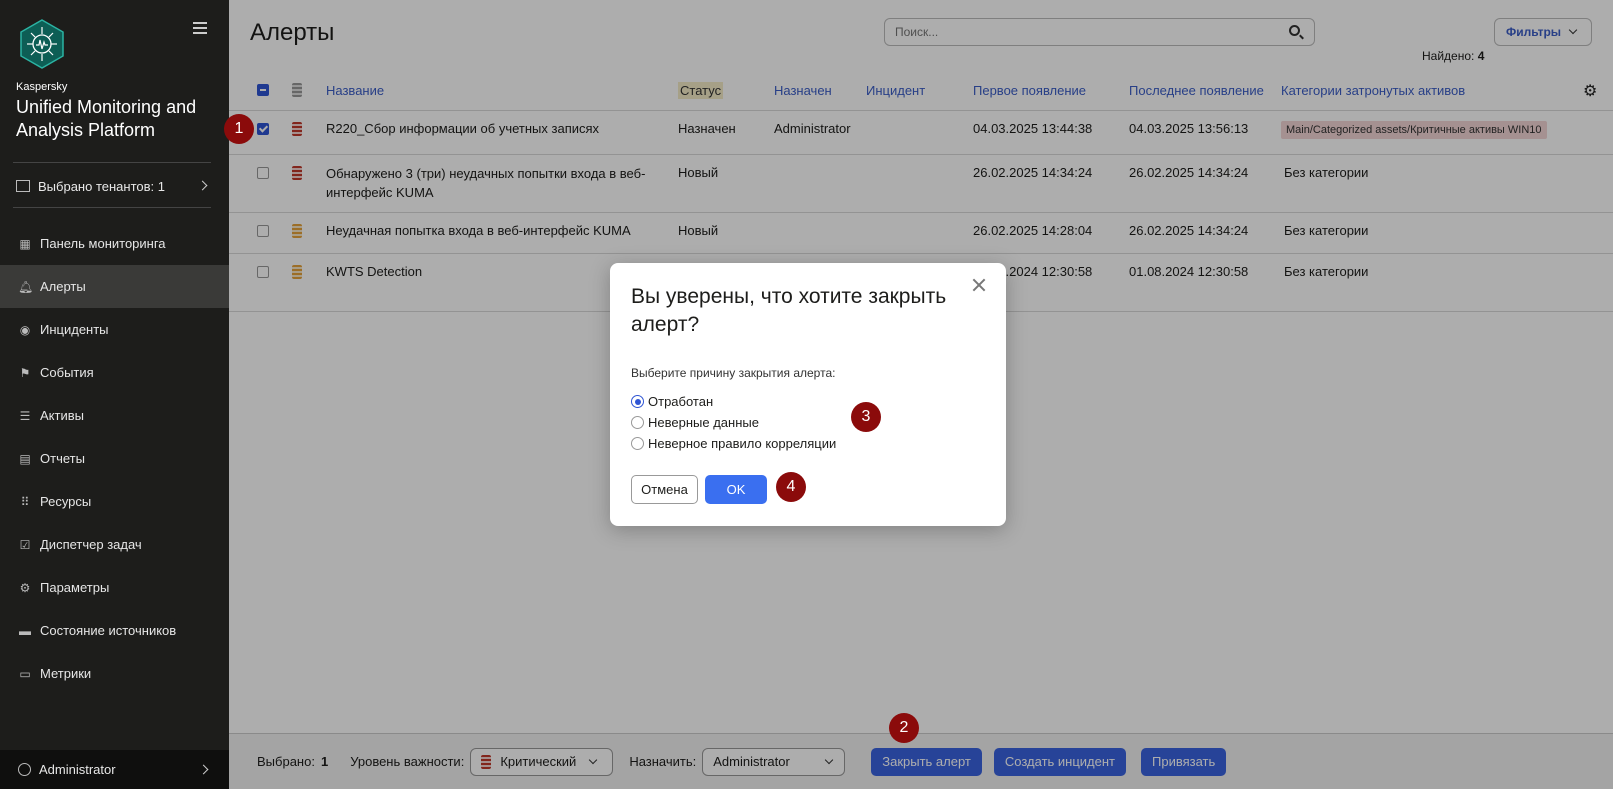 This screenshot has height=789, width=1613. Describe the element at coordinates (733, 401) in the screenshot. I see `reason-option-processed: Отработан` at that location.